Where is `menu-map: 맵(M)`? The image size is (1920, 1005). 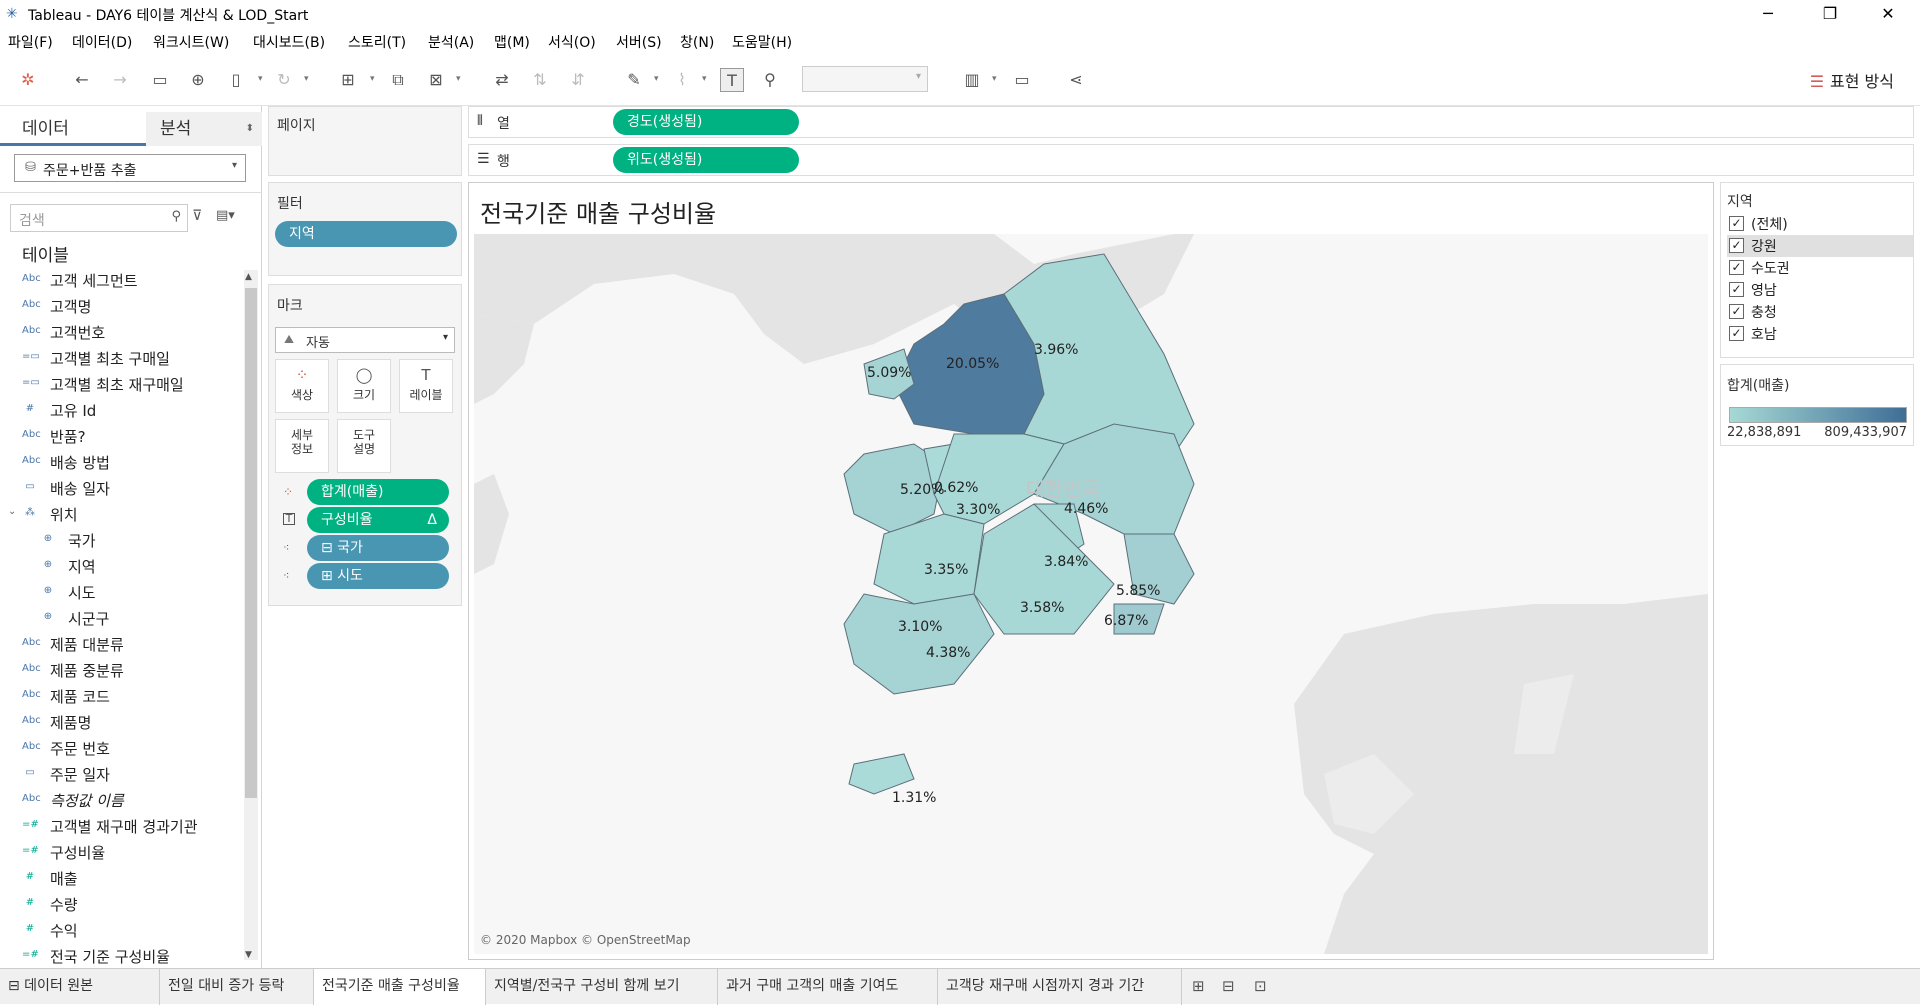 menu-map: 맵(M) is located at coordinates (512, 42).